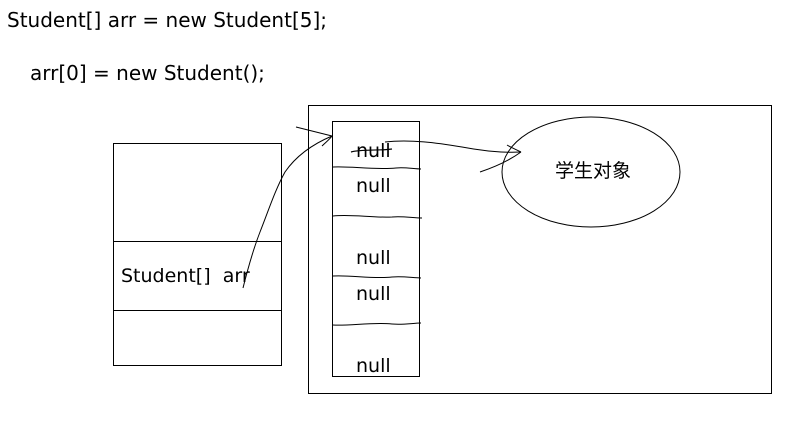 This screenshot has width=794, height=422. Describe the element at coordinates (593, 171) in the screenshot. I see `student-object-label: 学生对象` at that location.